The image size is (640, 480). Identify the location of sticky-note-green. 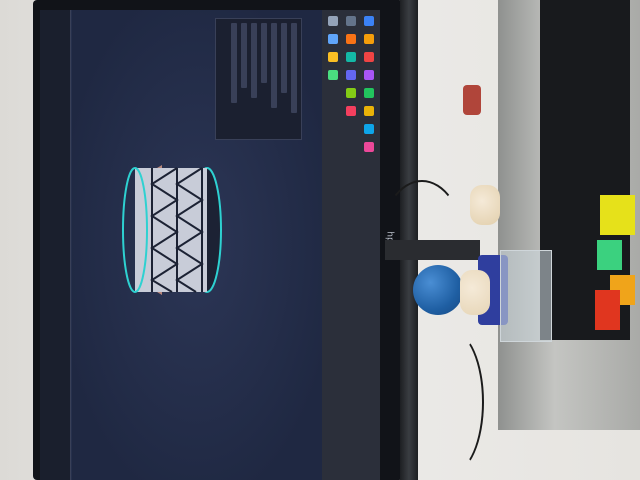
(609, 255).